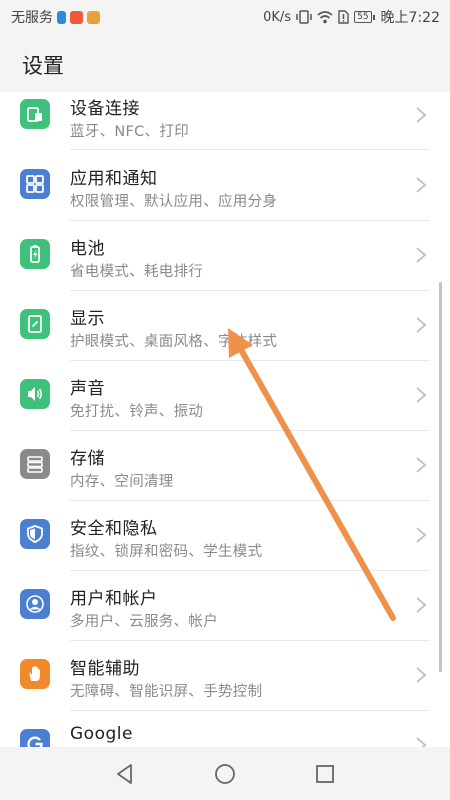  Describe the element at coordinates (87, 459) in the screenshot. I see `settings-item-title: 存储` at that location.